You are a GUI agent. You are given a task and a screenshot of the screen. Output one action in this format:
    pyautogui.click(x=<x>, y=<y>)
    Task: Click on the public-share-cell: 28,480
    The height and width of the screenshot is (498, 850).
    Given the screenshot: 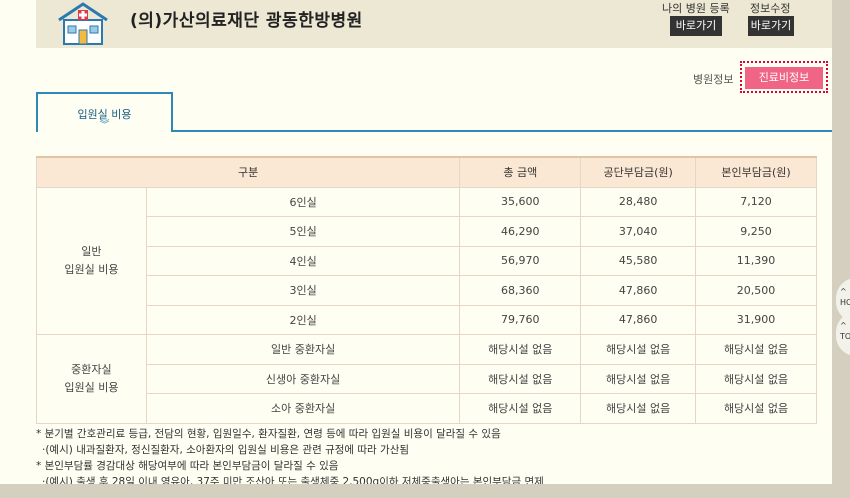 What is the action you would take?
    pyautogui.click(x=638, y=201)
    